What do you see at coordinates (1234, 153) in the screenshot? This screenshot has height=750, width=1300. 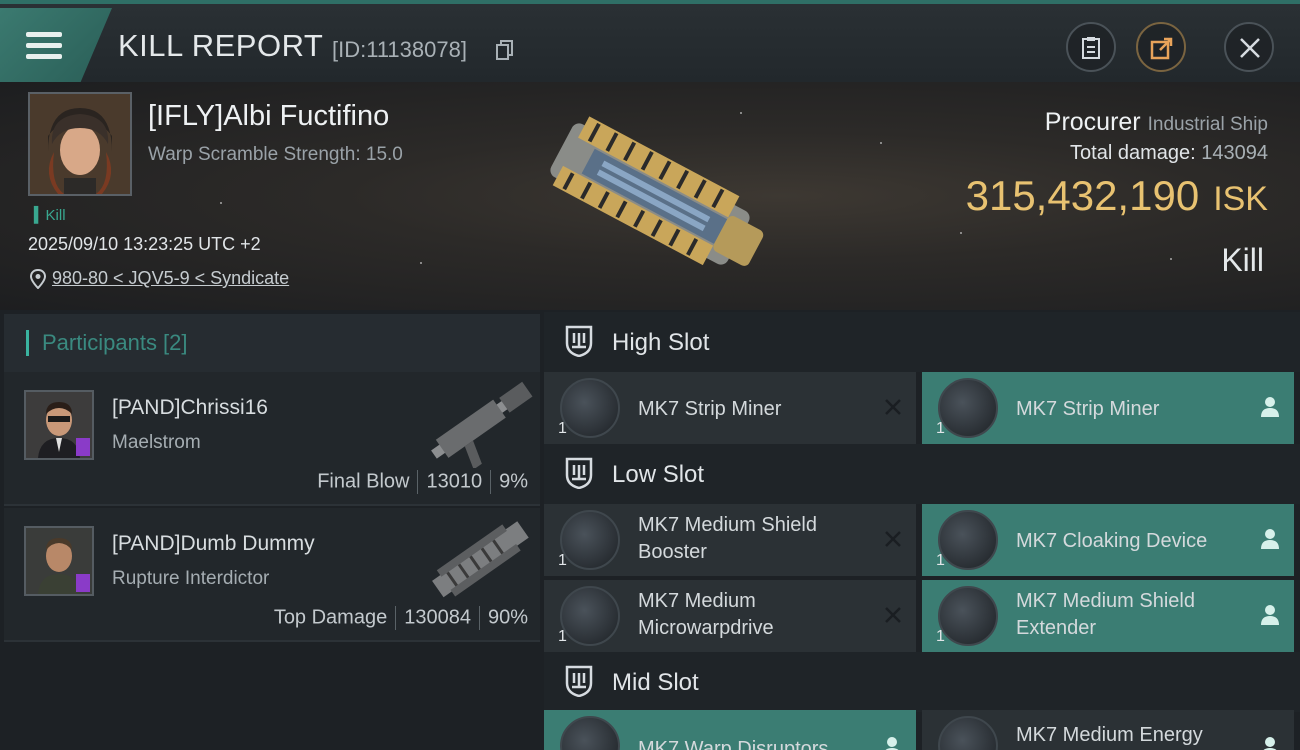 I see `total-damage-value: 143094` at bounding box center [1234, 153].